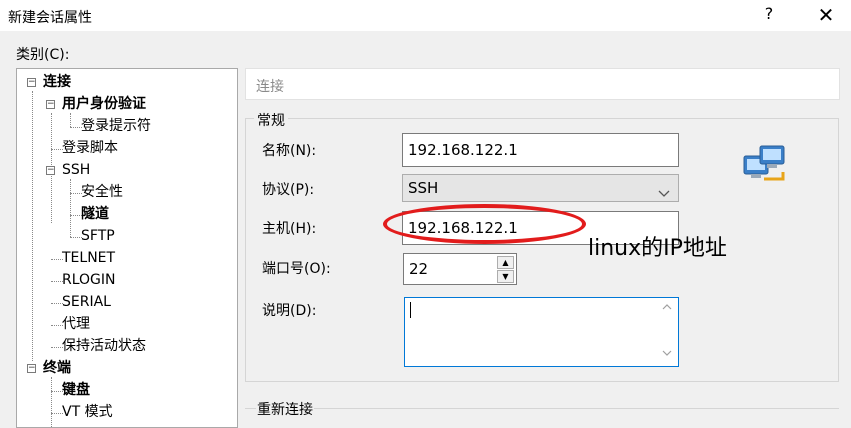 The width and height of the screenshot is (851, 428). What do you see at coordinates (76, 390) in the screenshot?
I see `tree-item-keyboard: 键盘` at bounding box center [76, 390].